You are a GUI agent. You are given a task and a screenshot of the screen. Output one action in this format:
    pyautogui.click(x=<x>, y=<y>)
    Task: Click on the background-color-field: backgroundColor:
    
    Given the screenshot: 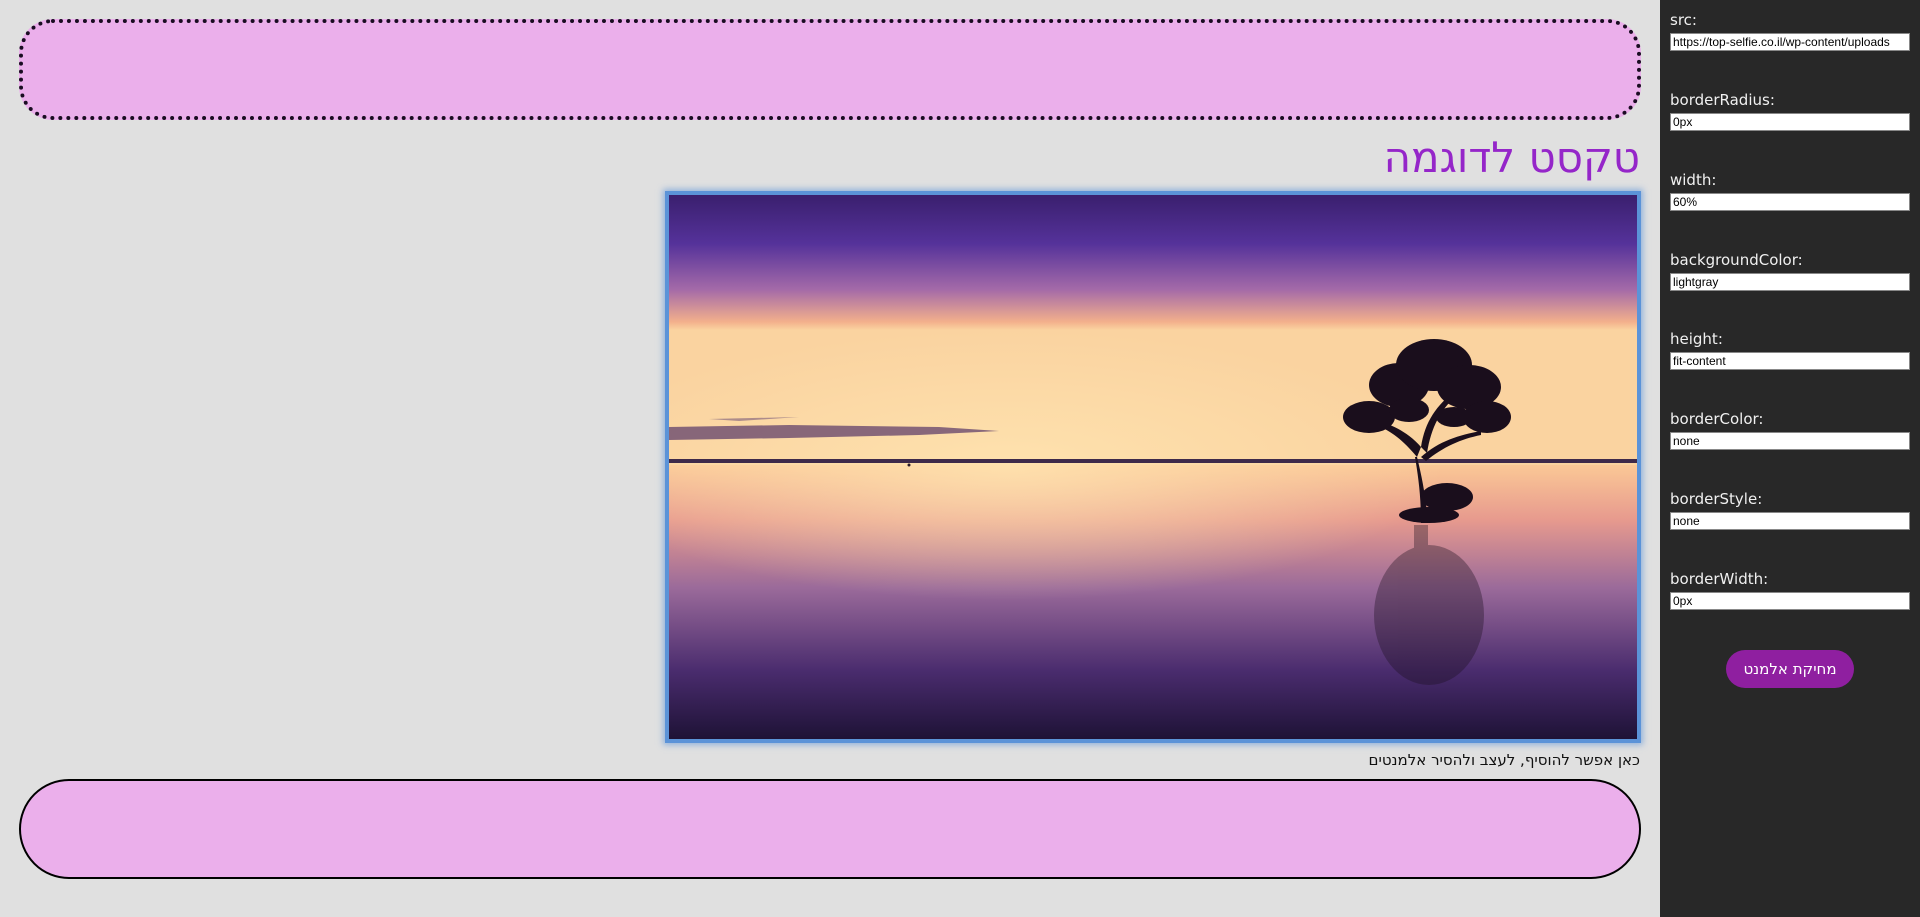 What is the action you would take?
    pyautogui.click(x=1790, y=270)
    